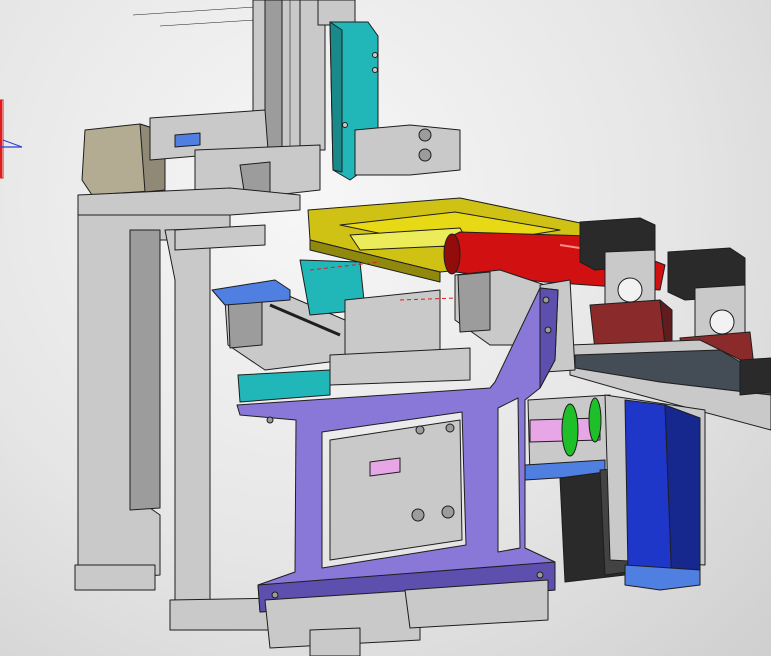 The width and height of the screenshot is (771, 656). I want to click on teal-base-bracket, so click(284, 386).